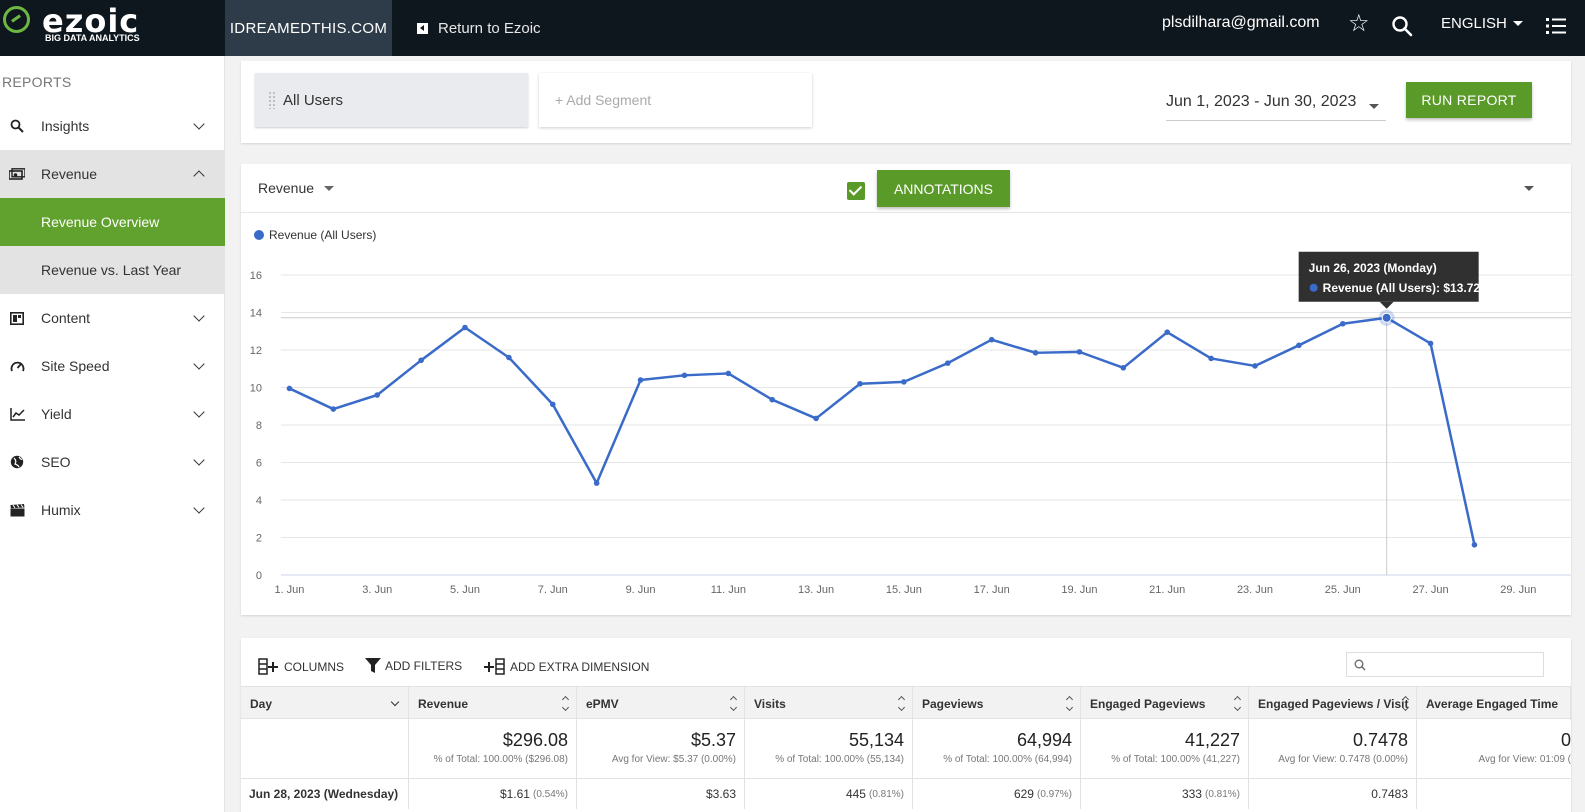 This screenshot has width=1585, height=812. Describe the element at coordinates (1165, 703) in the screenshot. I see `column-header-engaged-pageviews: Engaged Pageviews` at that location.